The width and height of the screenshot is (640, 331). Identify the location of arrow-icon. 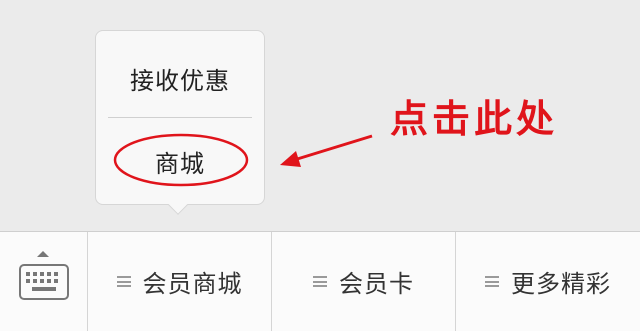
(326, 150).